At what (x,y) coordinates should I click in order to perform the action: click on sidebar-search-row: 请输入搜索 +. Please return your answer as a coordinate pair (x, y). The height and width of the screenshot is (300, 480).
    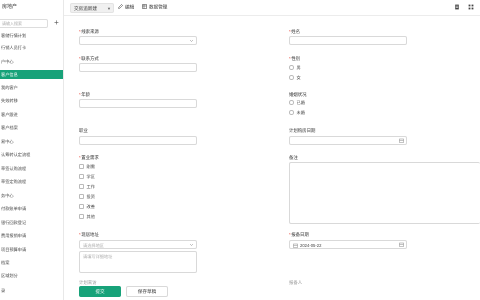
    Looking at the image, I should click on (31, 24).